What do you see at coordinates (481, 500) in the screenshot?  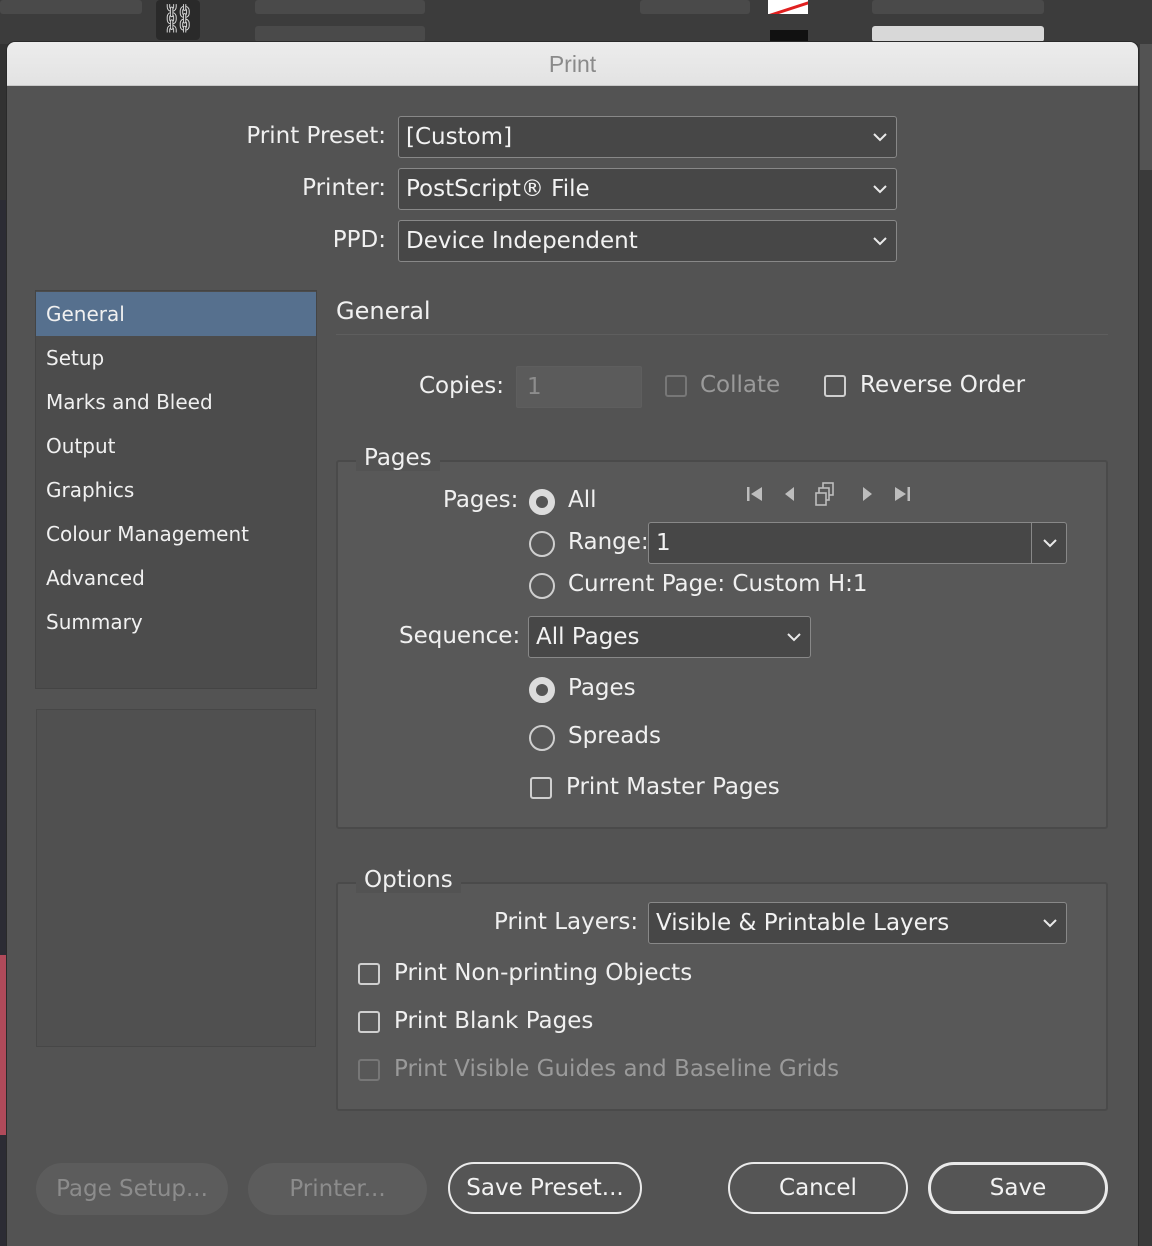 I see `pages-label: Pages:` at bounding box center [481, 500].